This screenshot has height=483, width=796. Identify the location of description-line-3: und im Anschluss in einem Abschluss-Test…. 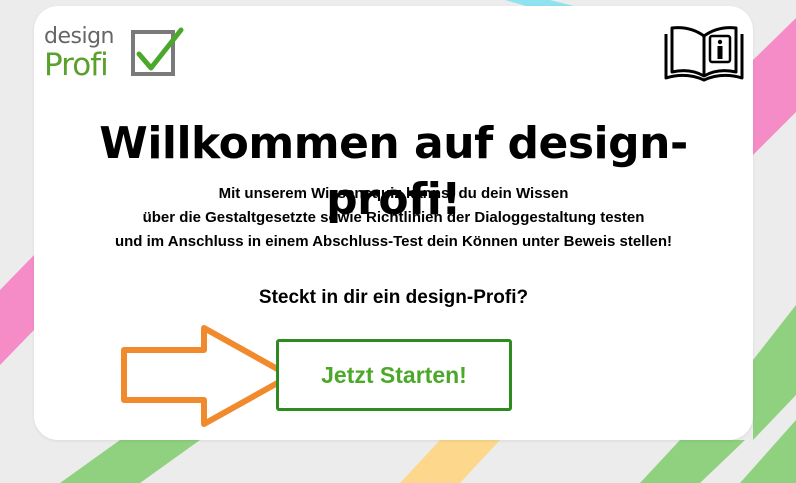
(393, 241).